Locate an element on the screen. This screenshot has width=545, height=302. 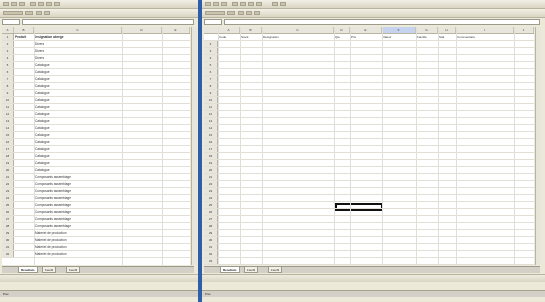
column-header: G is located at coordinates (427, 30).